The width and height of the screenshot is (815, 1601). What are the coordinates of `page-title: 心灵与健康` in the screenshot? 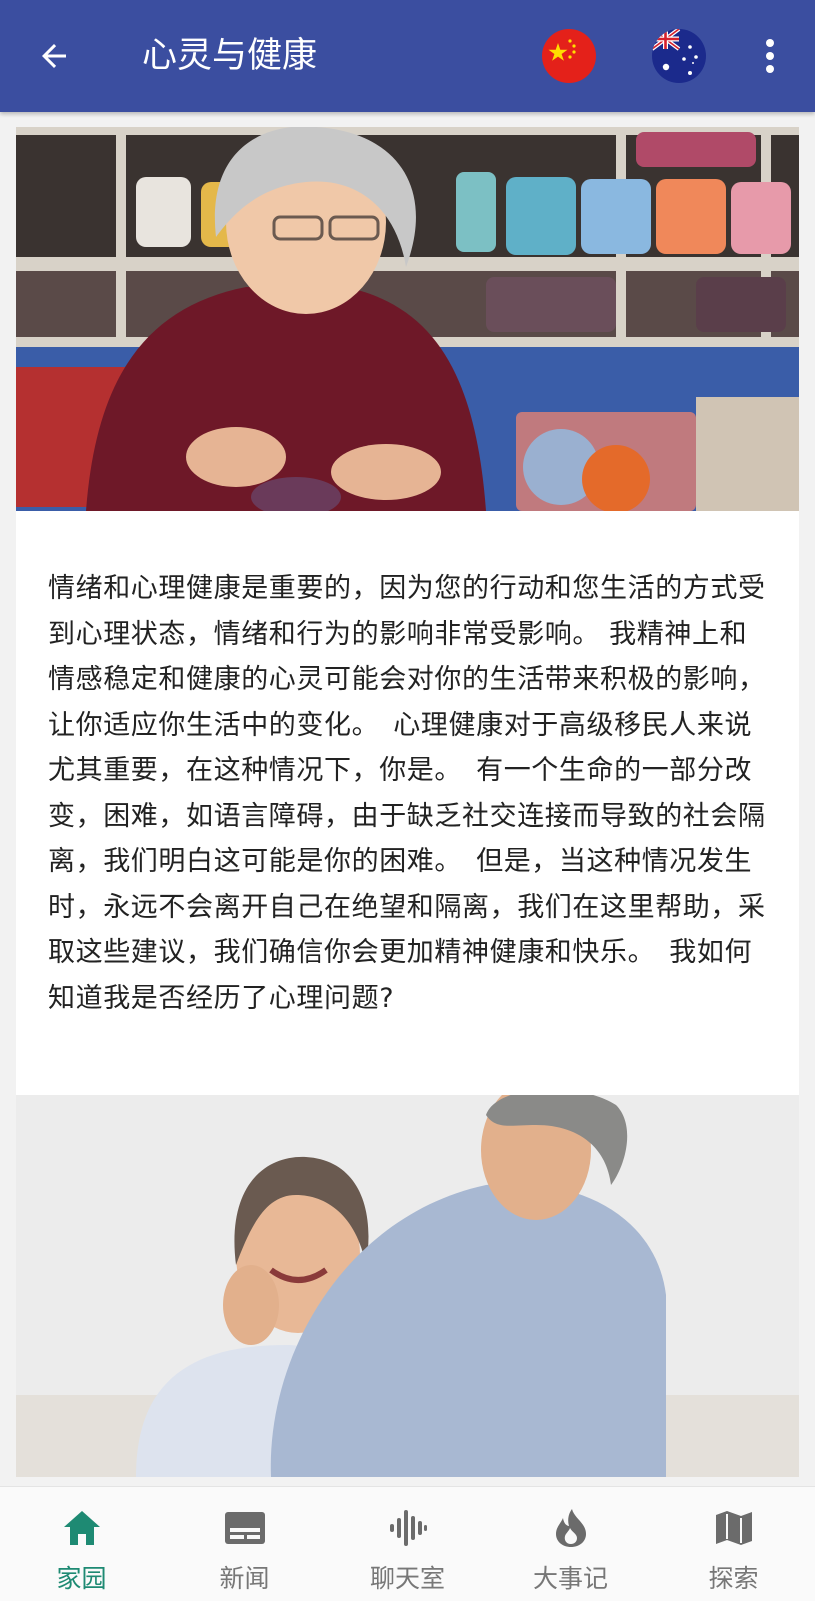 It's located at (230, 56).